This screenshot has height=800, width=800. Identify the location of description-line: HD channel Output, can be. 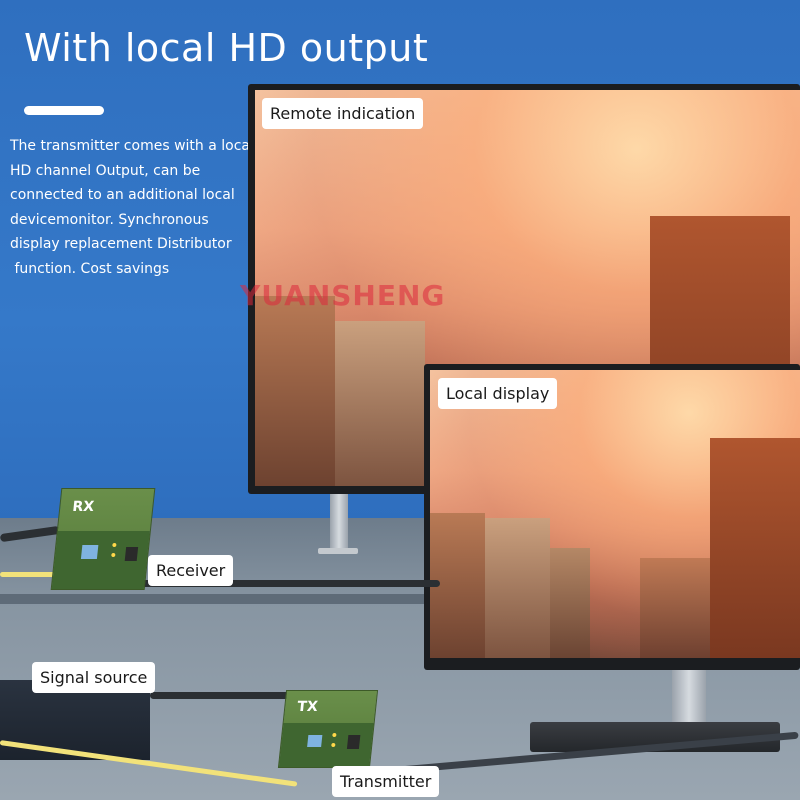
(105, 170).